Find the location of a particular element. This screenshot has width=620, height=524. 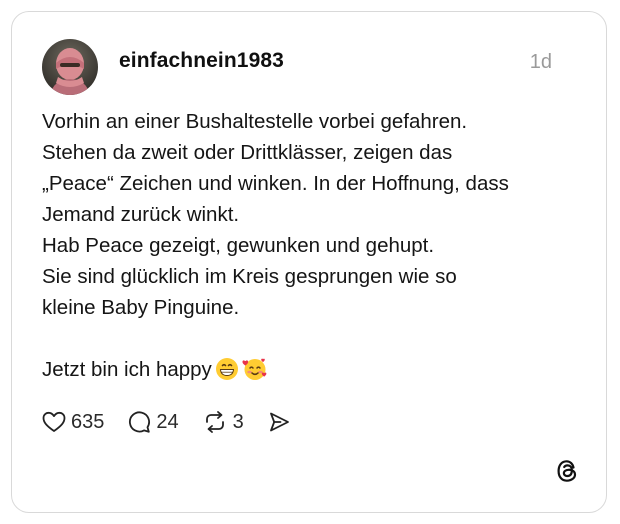

repost-count: 3 is located at coordinates (238, 421).